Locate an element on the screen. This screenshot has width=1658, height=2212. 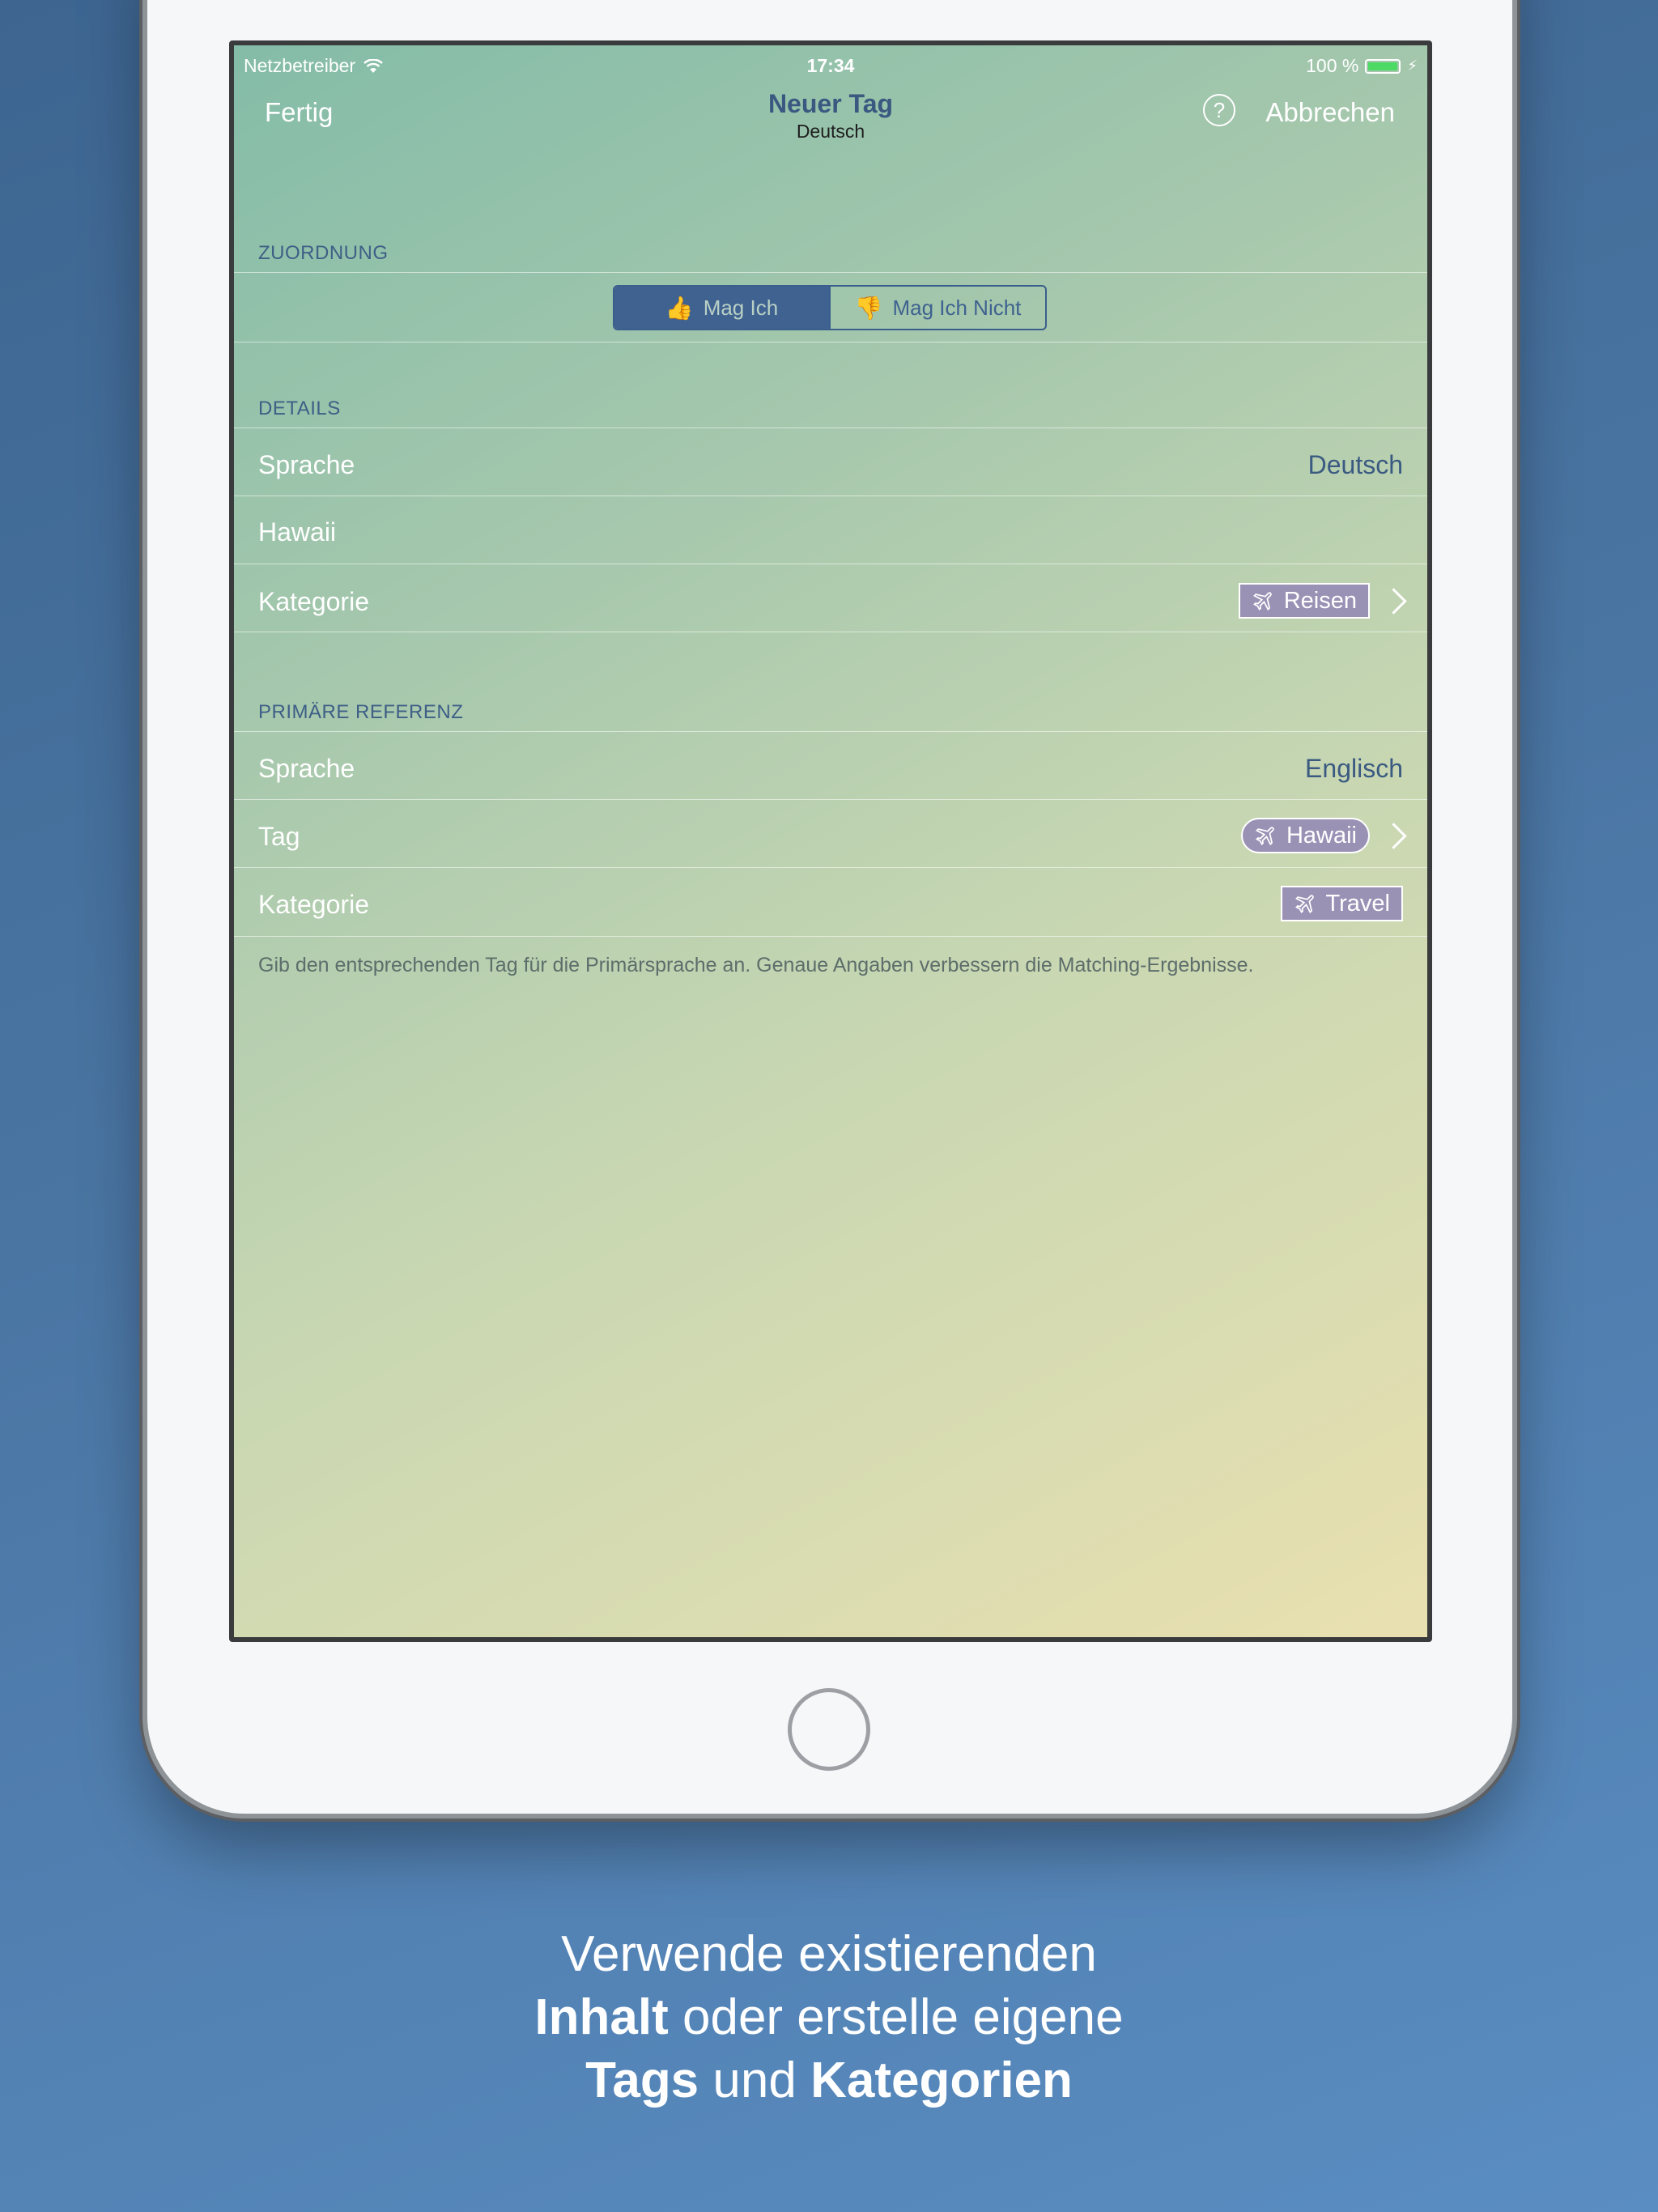
battery-icon is located at coordinates (1383, 66).